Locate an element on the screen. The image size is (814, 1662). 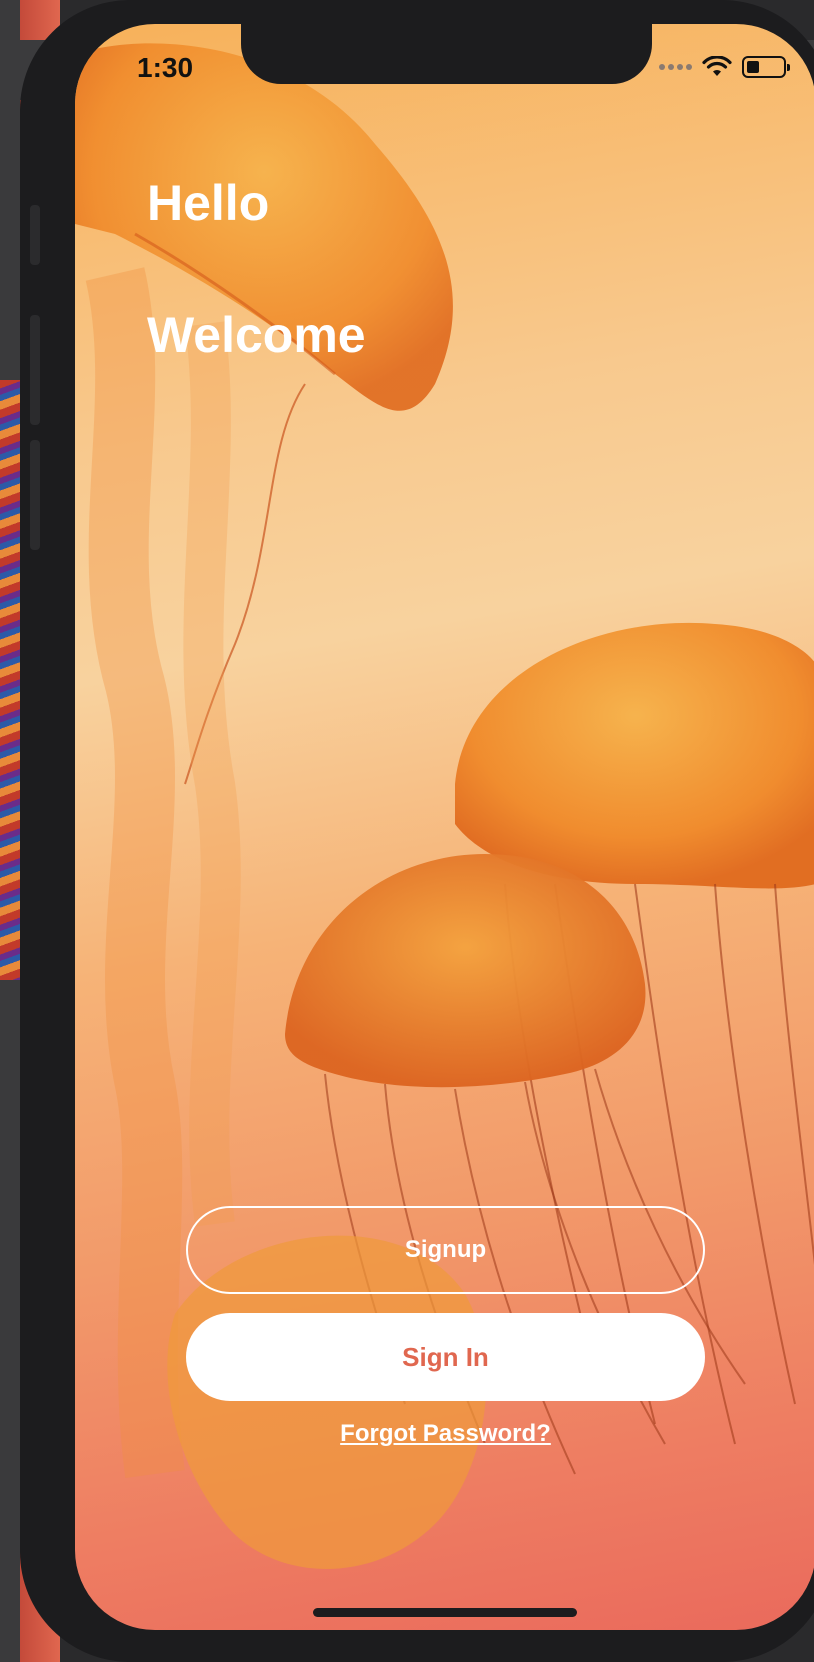
volume-up-button is located at coordinates (35, 370).